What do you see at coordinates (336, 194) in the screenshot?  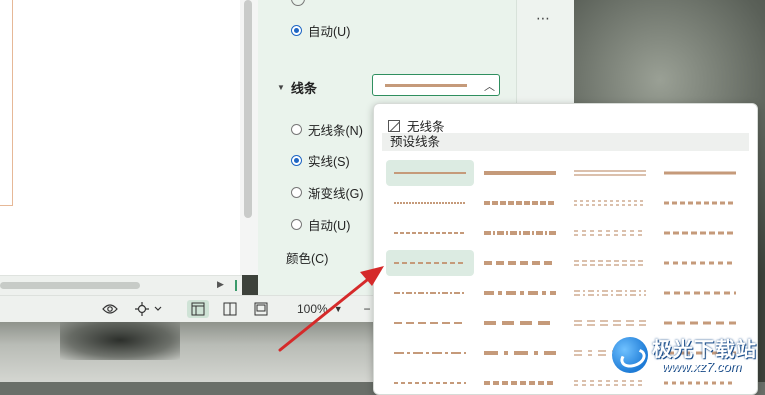 I see `radio-label: 渐变线(G)` at bounding box center [336, 194].